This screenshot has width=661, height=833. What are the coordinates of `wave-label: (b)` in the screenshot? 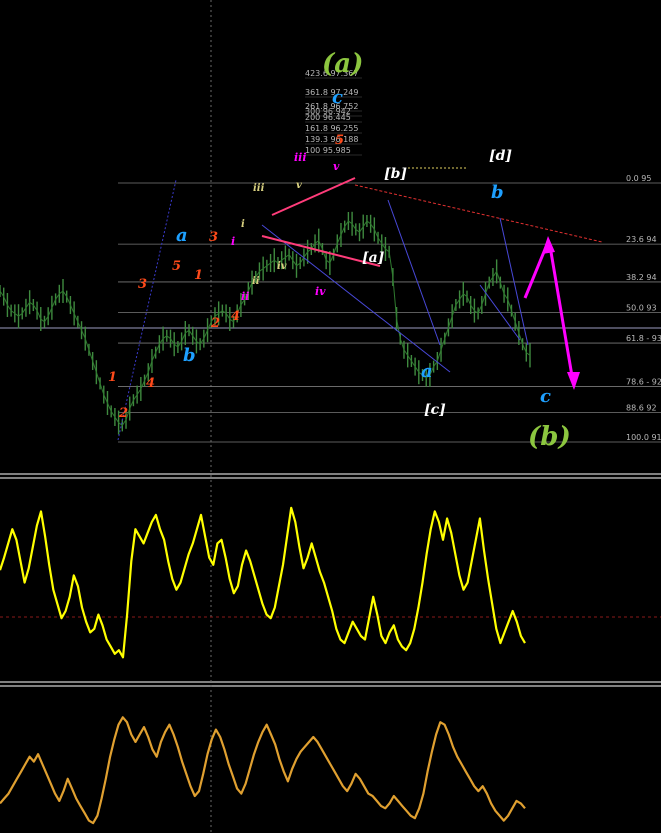 It's located at (549, 437).